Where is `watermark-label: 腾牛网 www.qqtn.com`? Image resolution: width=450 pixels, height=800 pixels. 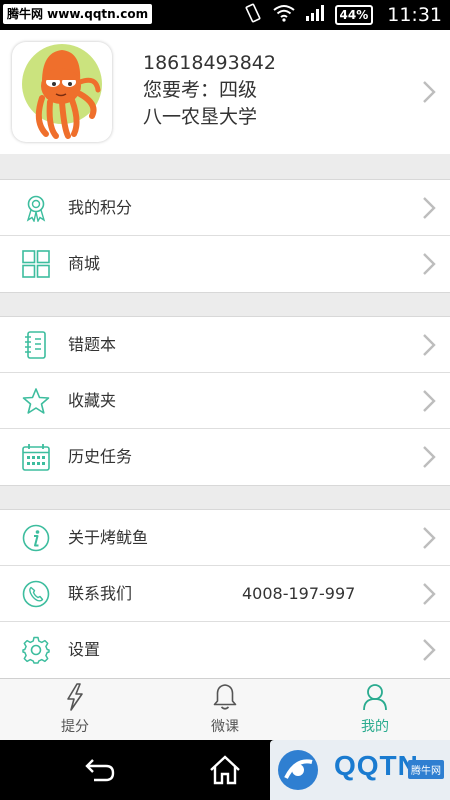 watermark-label: 腾牛网 www.qqtn.com is located at coordinates (78, 14).